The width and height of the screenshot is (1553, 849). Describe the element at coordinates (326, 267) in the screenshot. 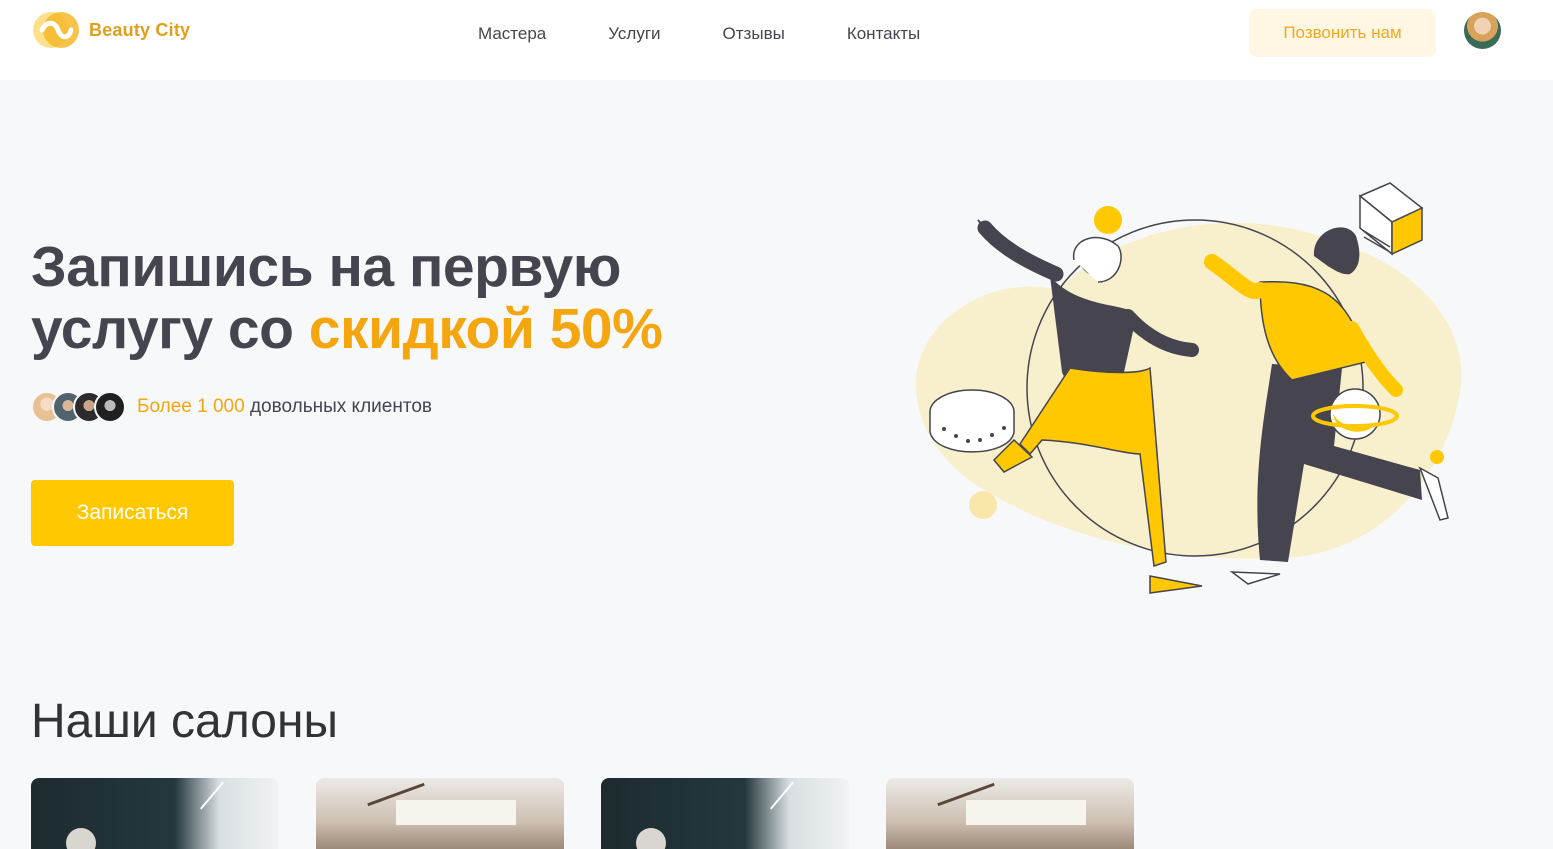

I see `hero-title-line1: Запишись на первую` at that location.